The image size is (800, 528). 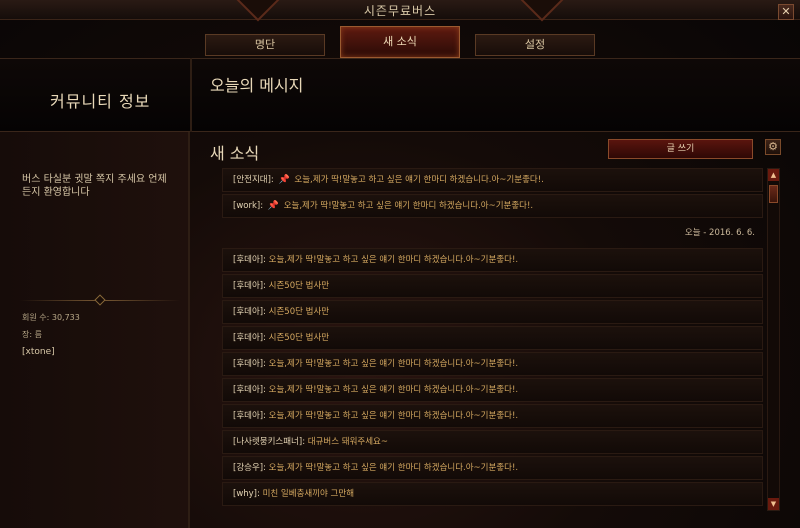 I want to click on community-info-title: 커뮤니티 정보, so click(x=100, y=101).